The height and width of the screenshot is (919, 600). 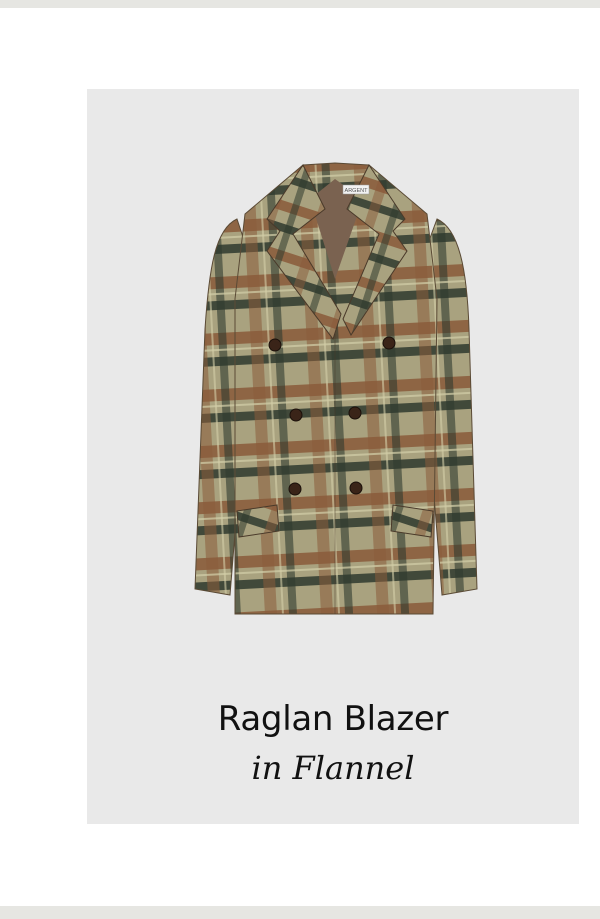 What do you see at coordinates (333, 768) in the screenshot?
I see `product-material: in Flannel` at bounding box center [333, 768].